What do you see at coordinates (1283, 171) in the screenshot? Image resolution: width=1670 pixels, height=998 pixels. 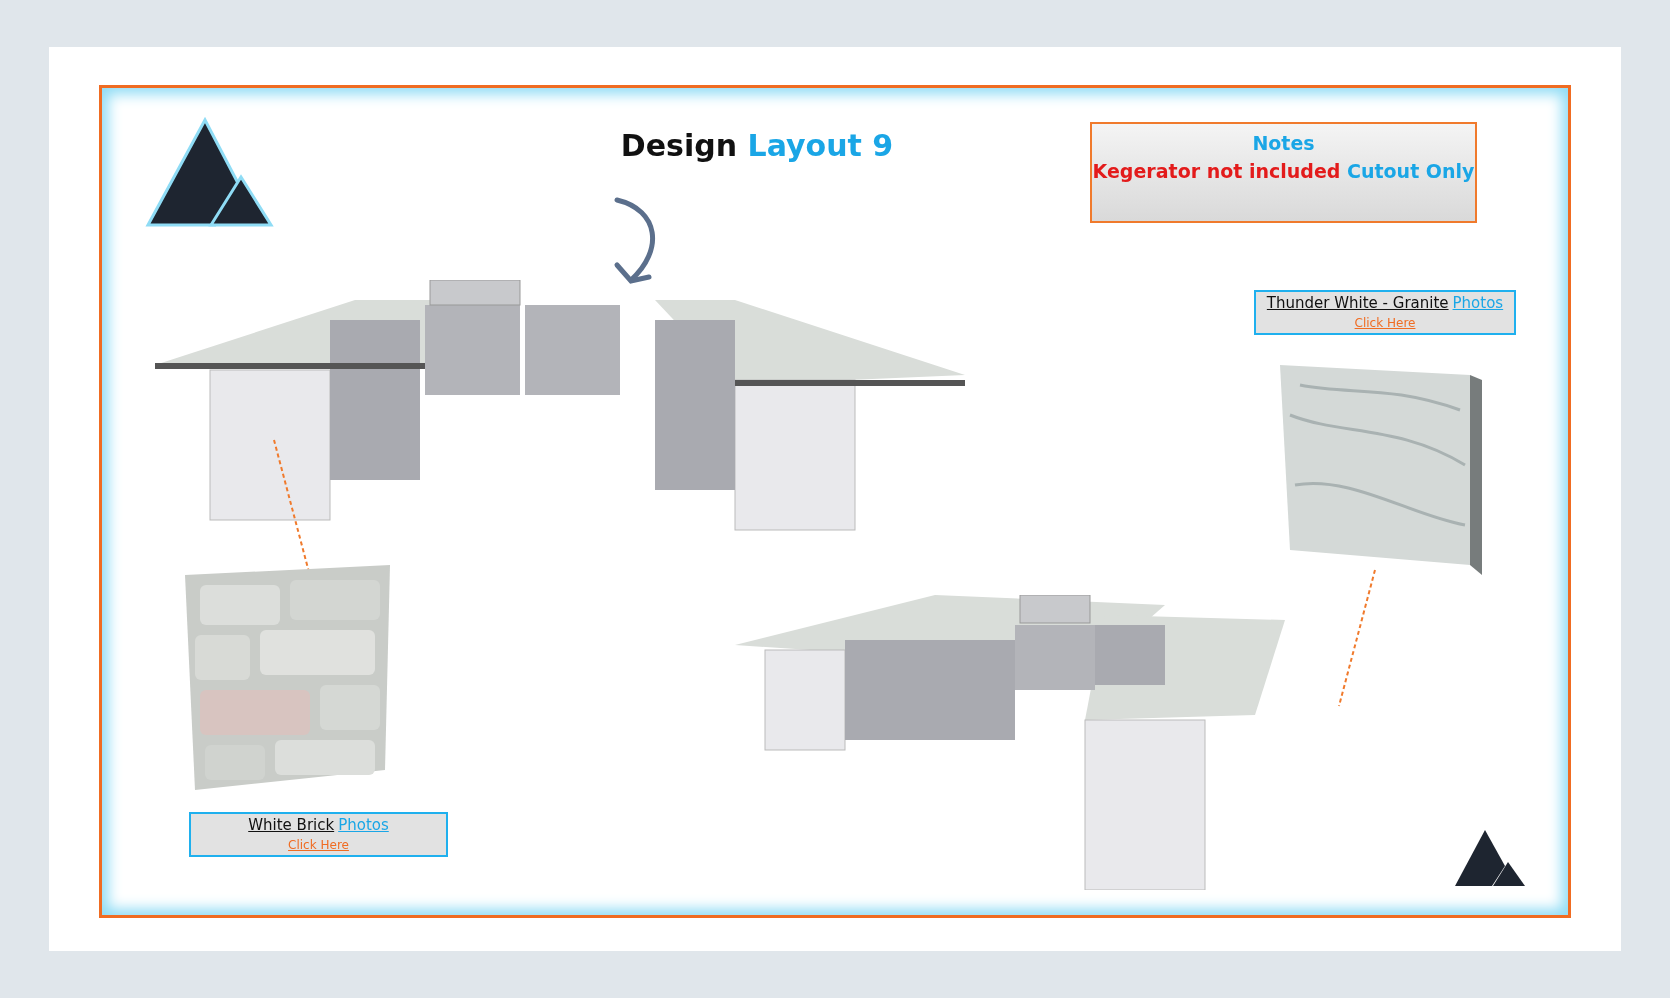 I see `notes-text: Kegerator not included Cutout Only` at bounding box center [1283, 171].